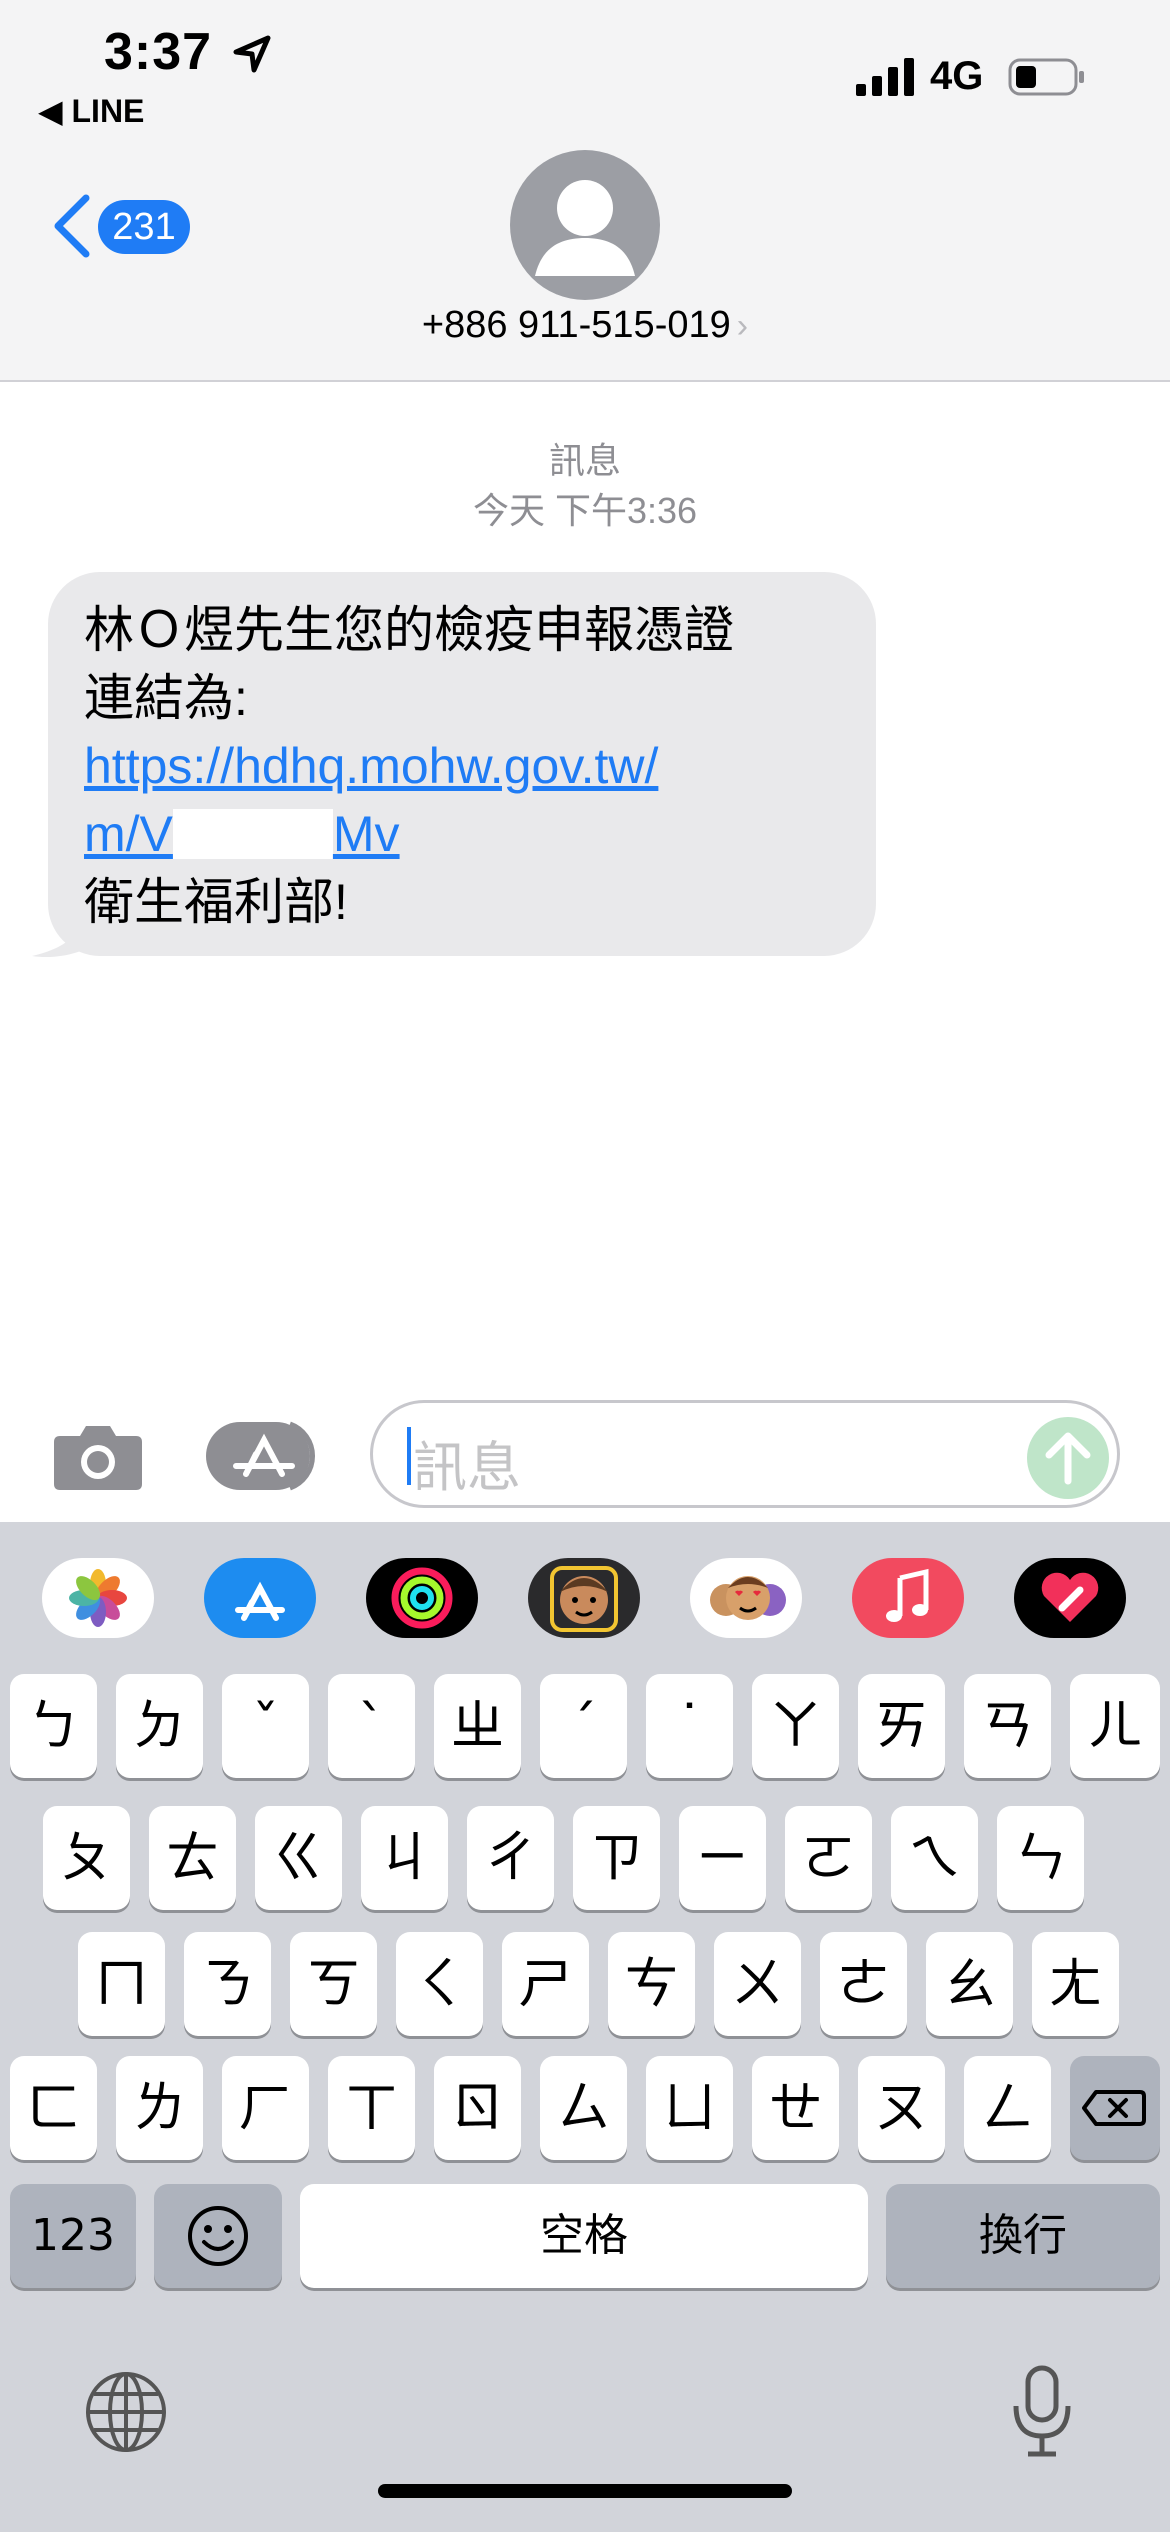 Image resolution: width=1170 pixels, height=2532 pixels. What do you see at coordinates (1042, 2410) in the screenshot?
I see `microphone-icon` at bounding box center [1042, 2410].